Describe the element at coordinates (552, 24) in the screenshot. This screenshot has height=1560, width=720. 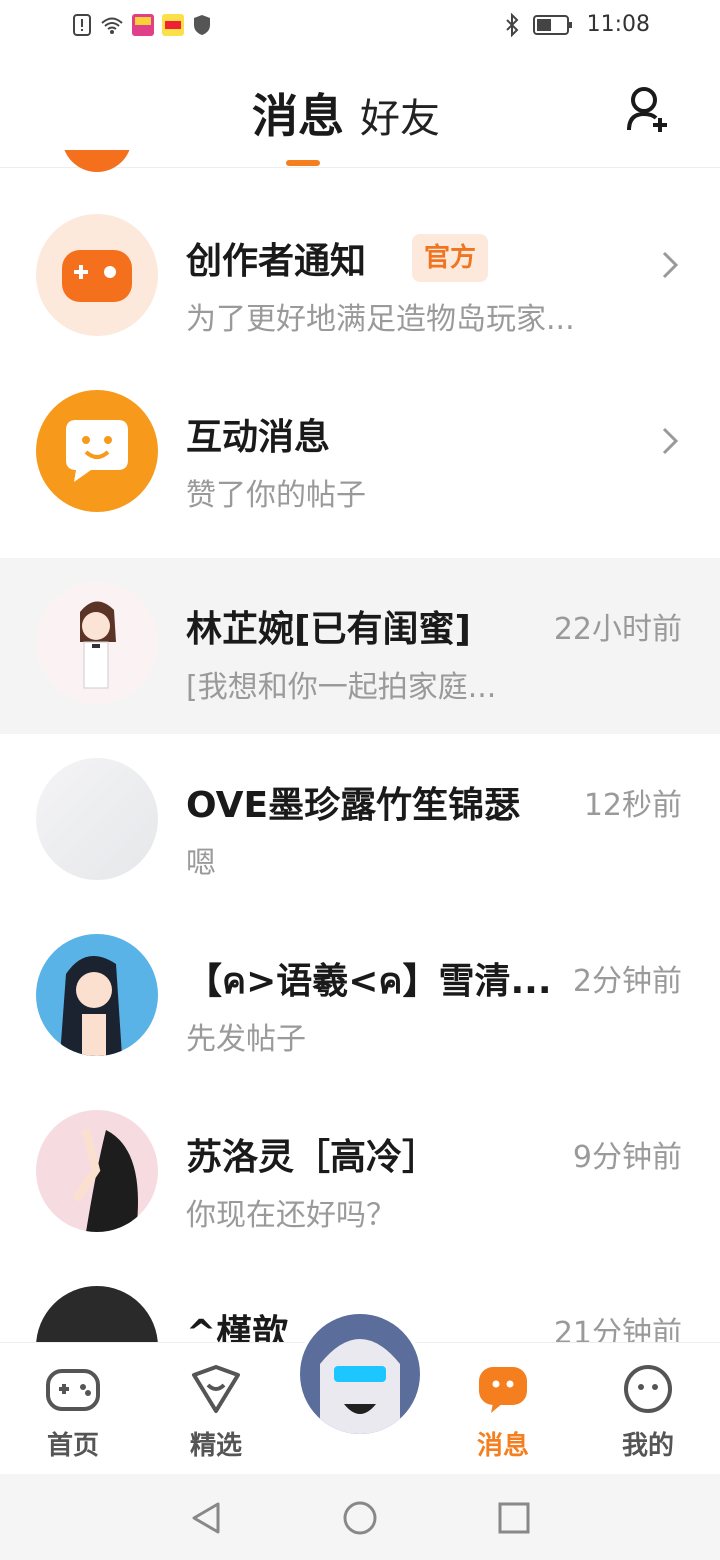
I see `battery-icon` at that location.